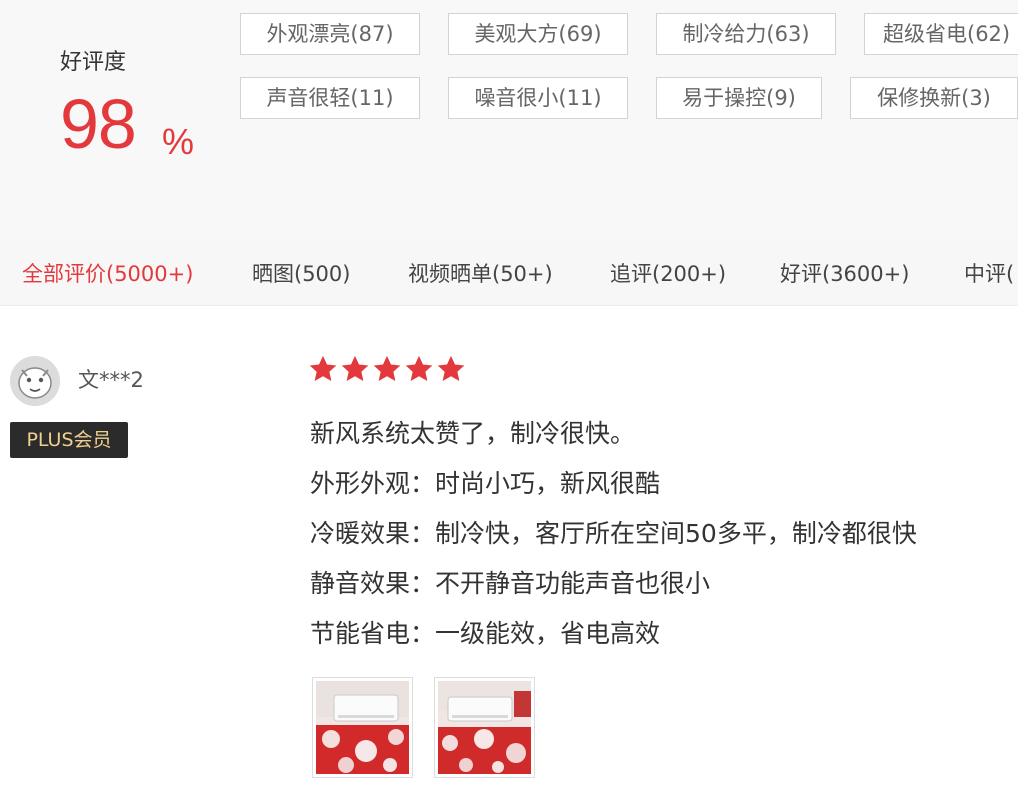  I want to click on tab-neutral: 中评(, so click(989, 274).